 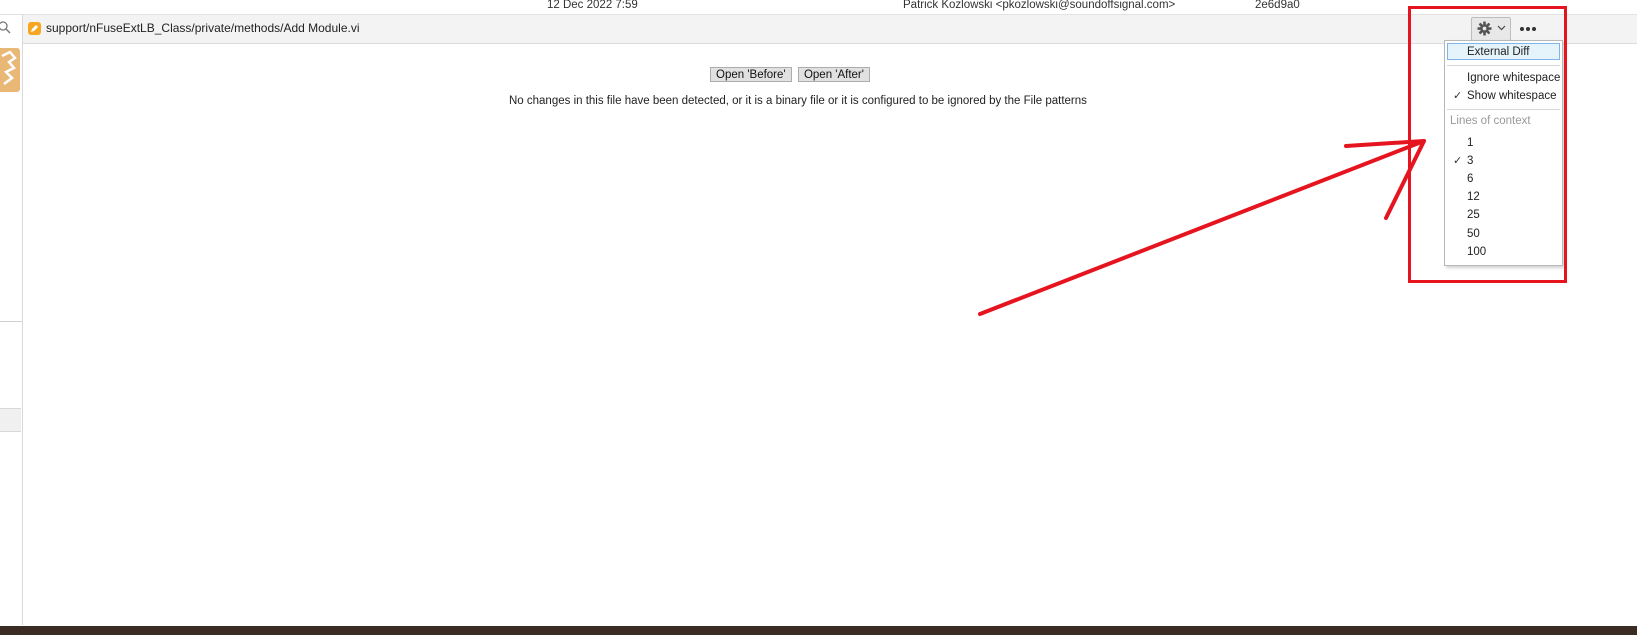 I want to click on annotation-box, so click(x=1487, y=144).